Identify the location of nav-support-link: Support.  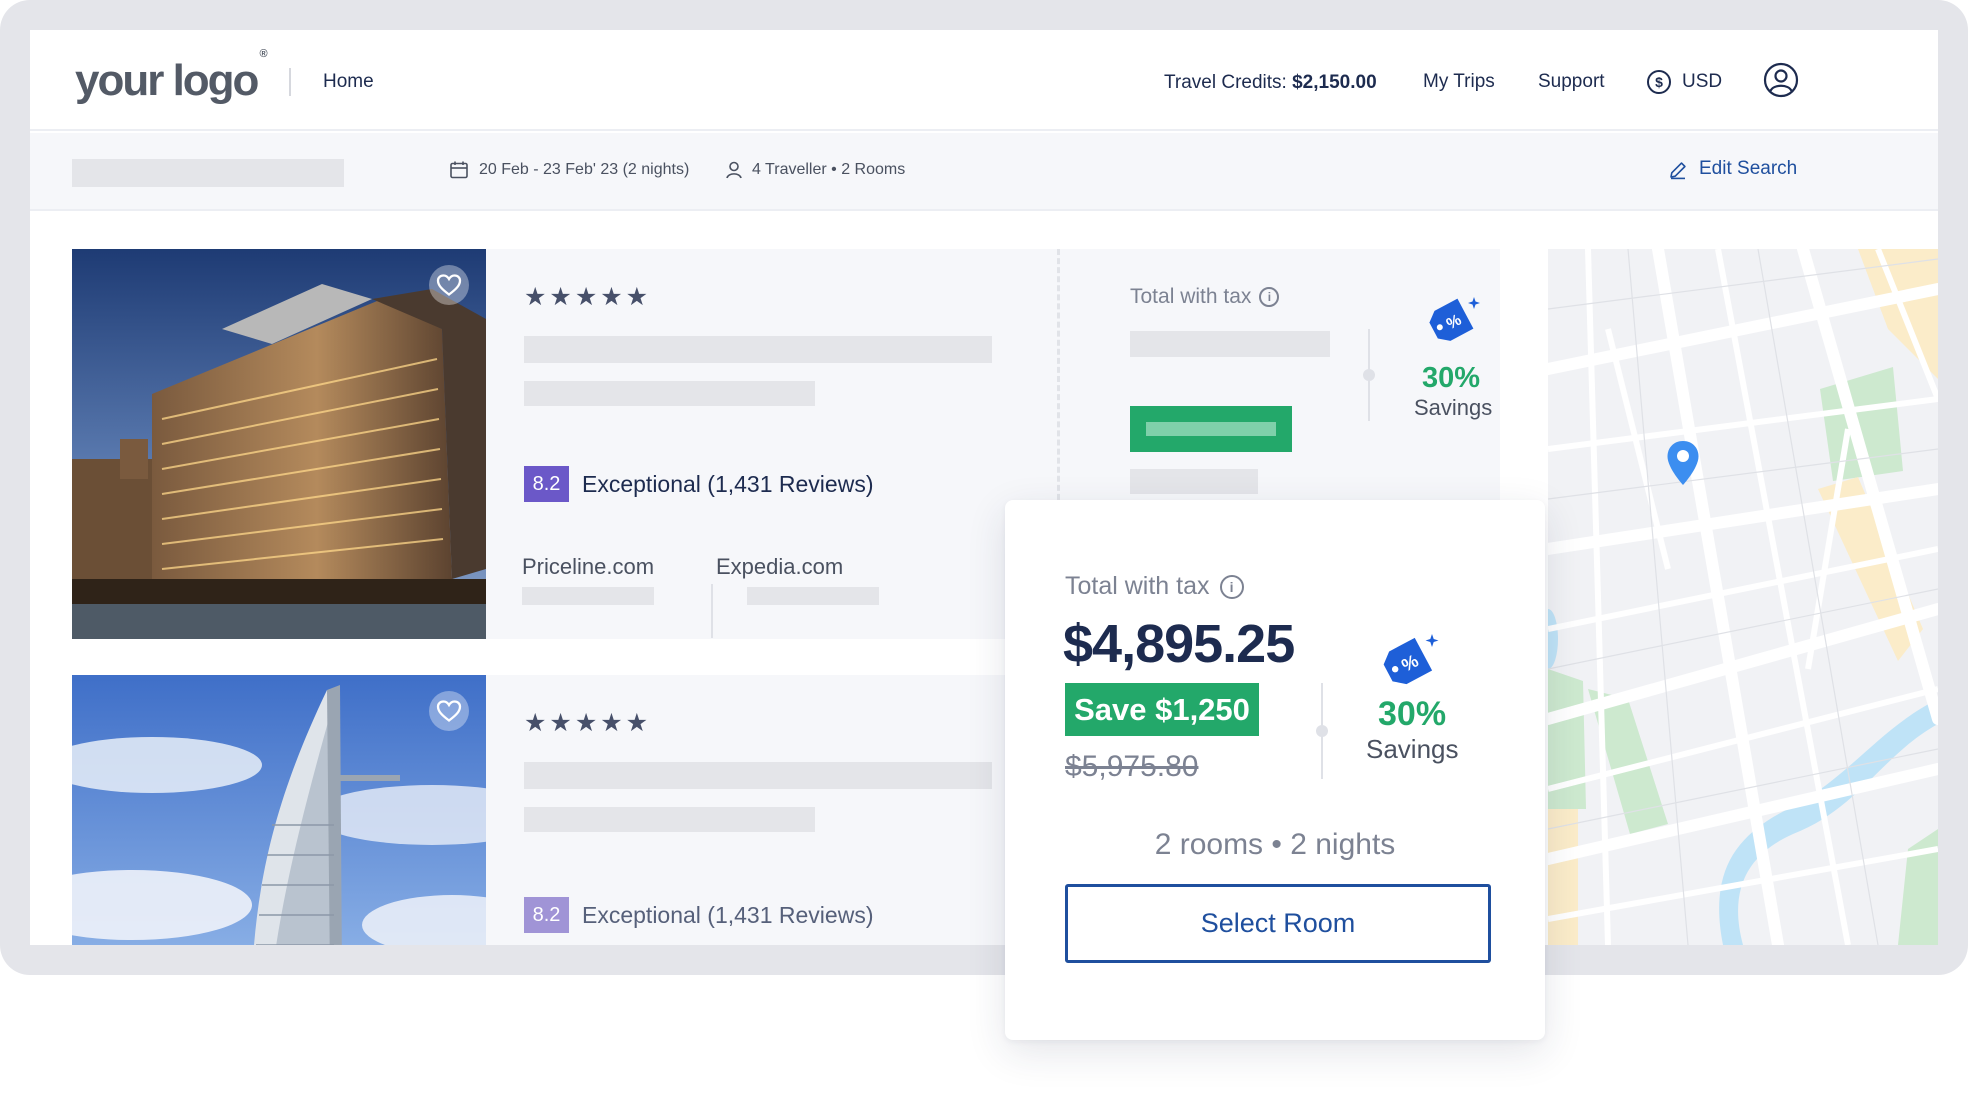
(1571, 82).